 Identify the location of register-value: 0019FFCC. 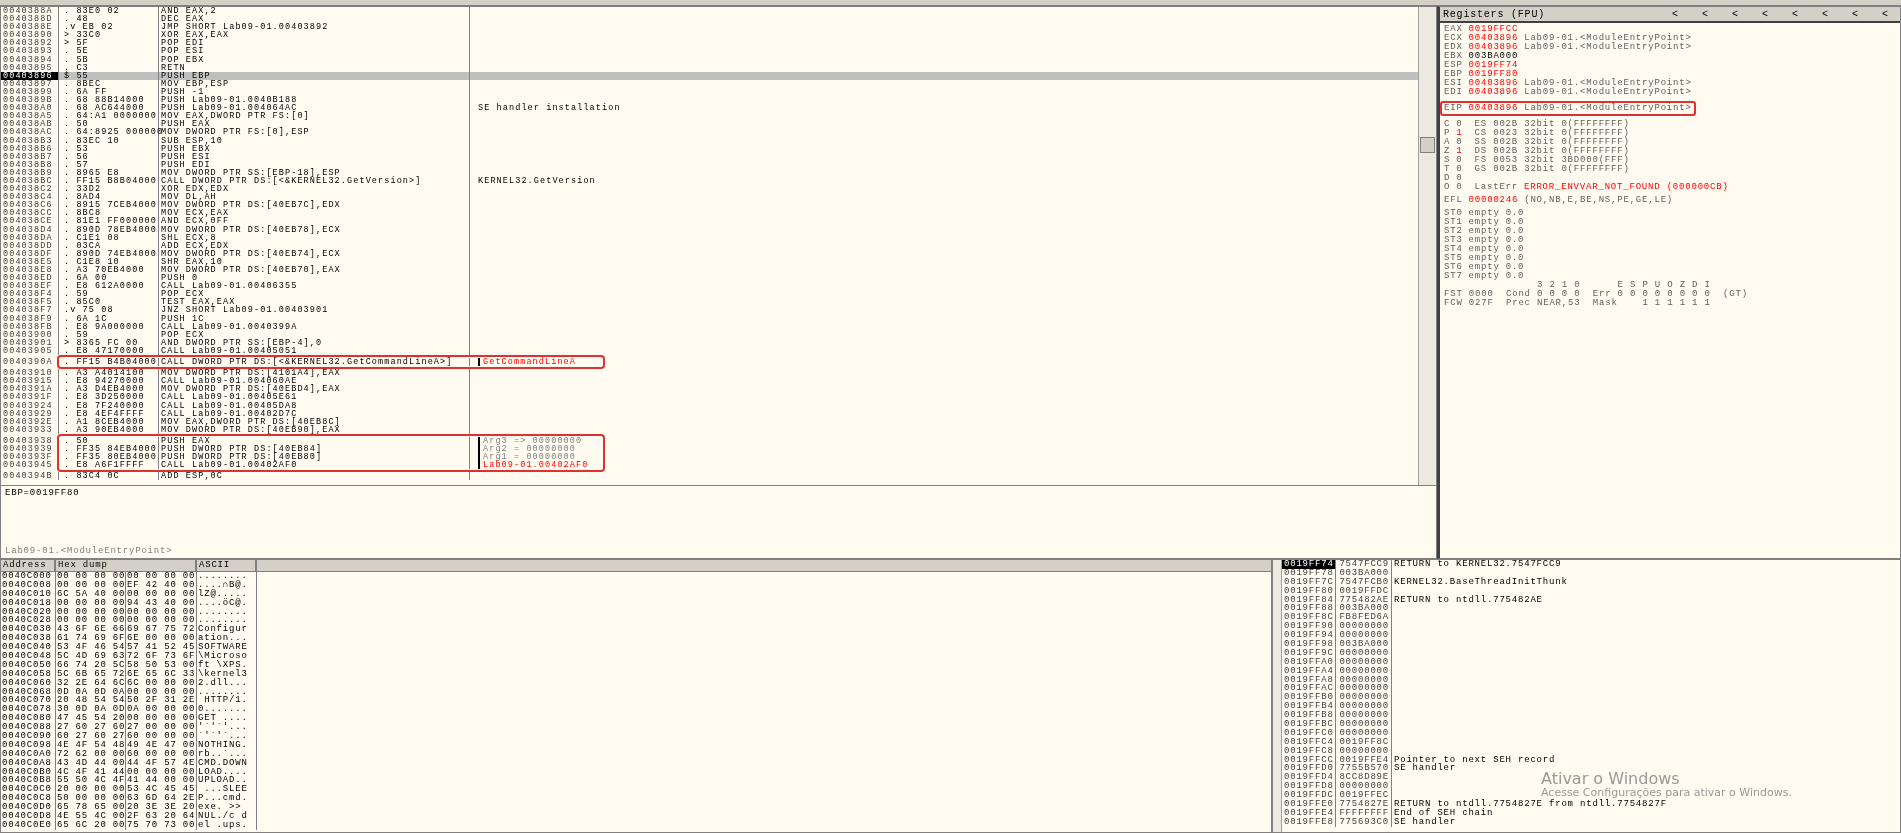
(1493, 29).